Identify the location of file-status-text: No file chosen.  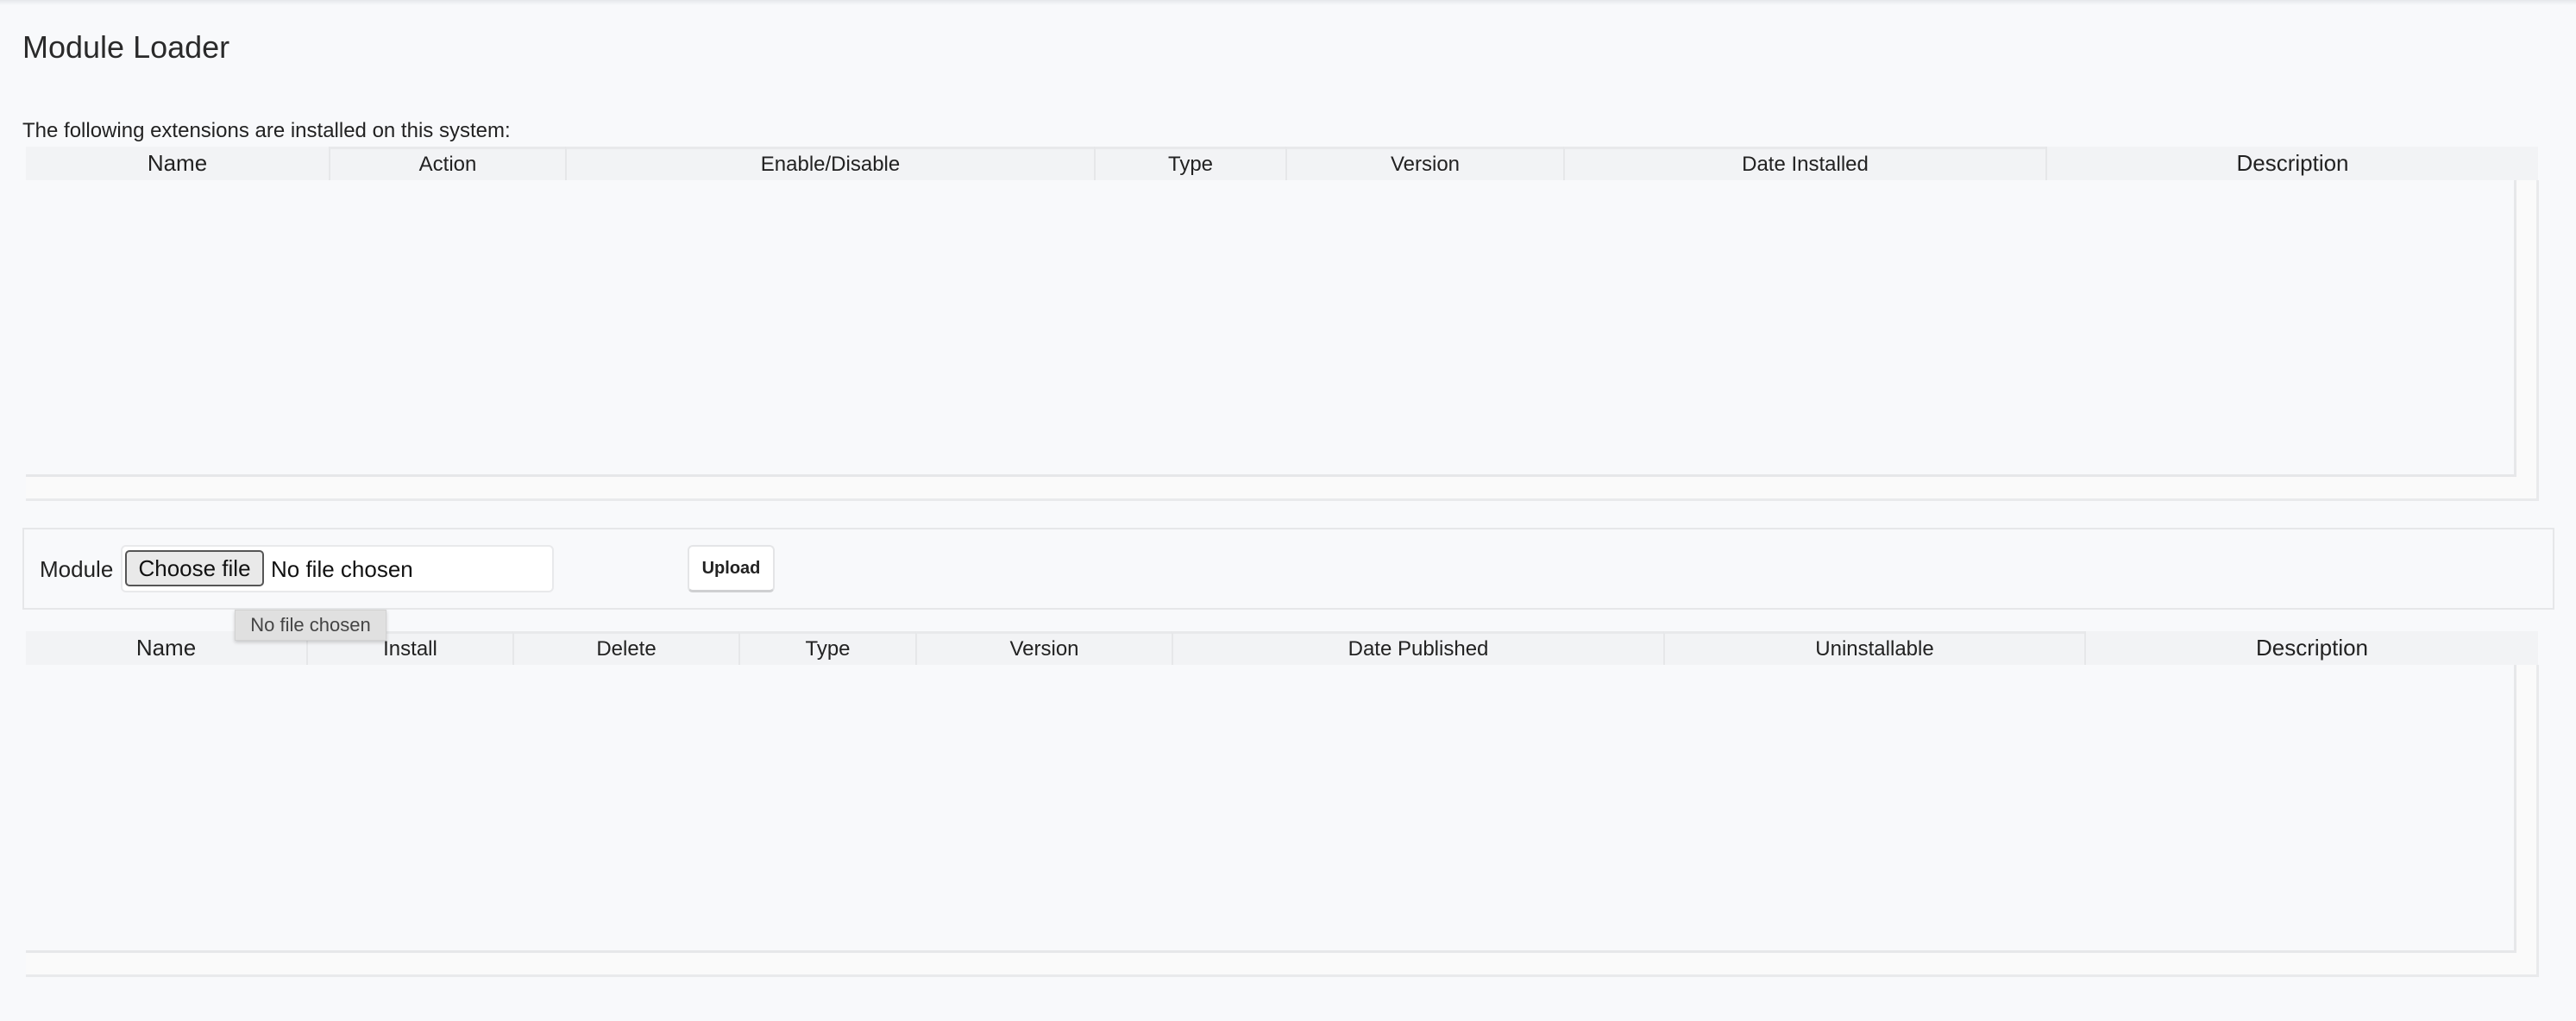
(342, 569).